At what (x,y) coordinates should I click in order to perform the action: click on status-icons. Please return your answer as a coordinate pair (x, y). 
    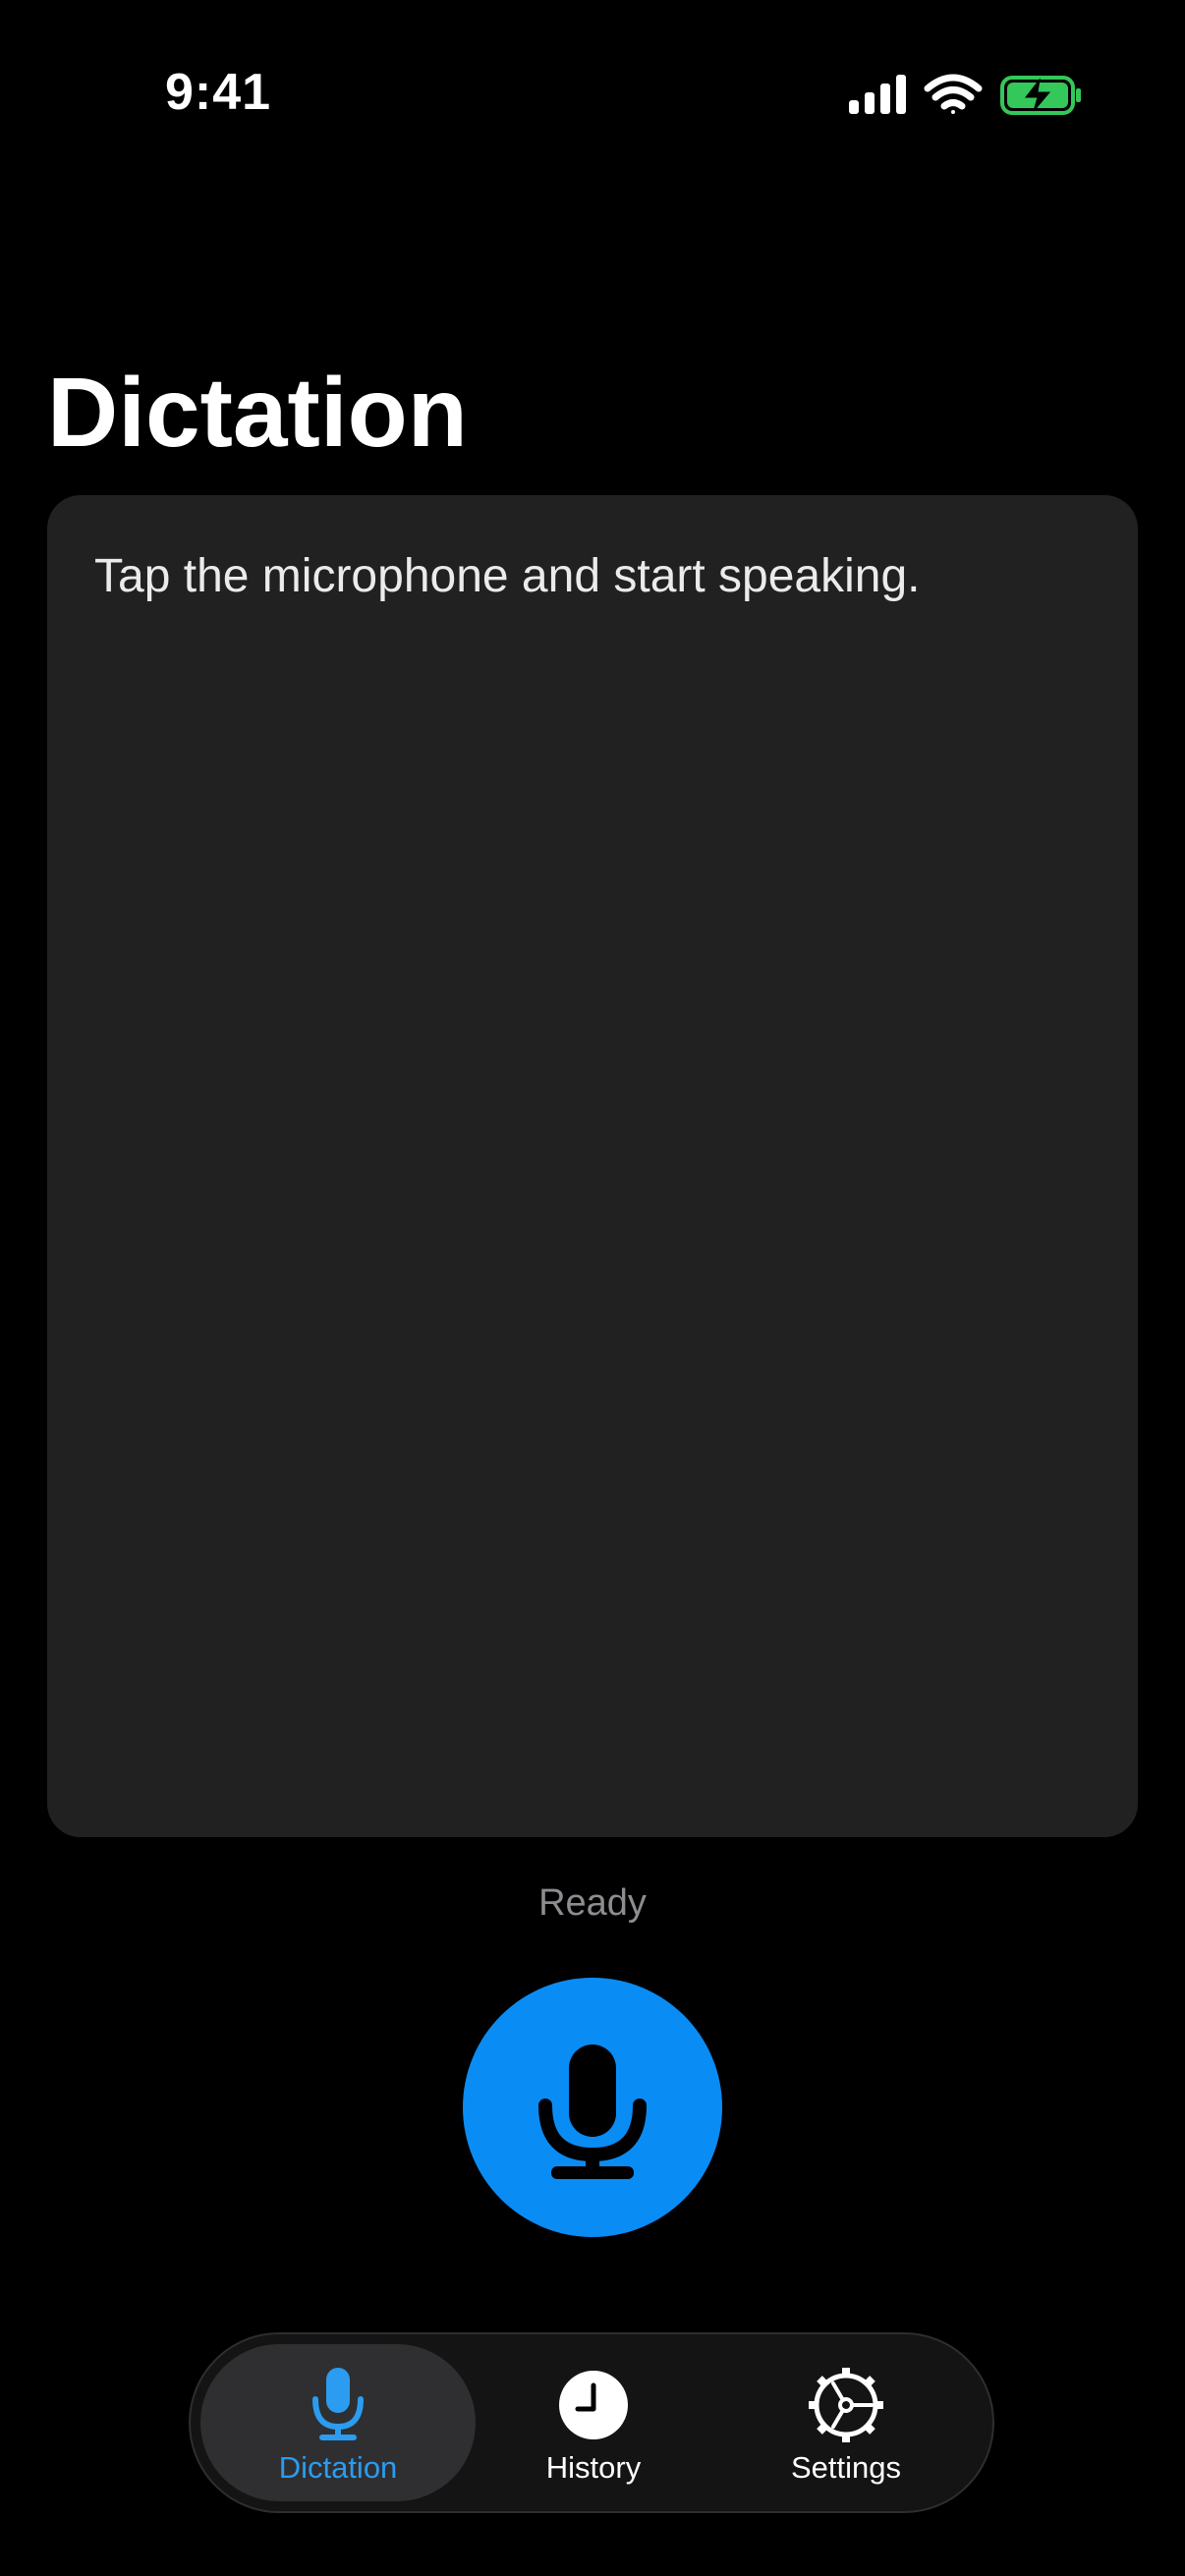
    Looking at the image, I should click on (965, 94).